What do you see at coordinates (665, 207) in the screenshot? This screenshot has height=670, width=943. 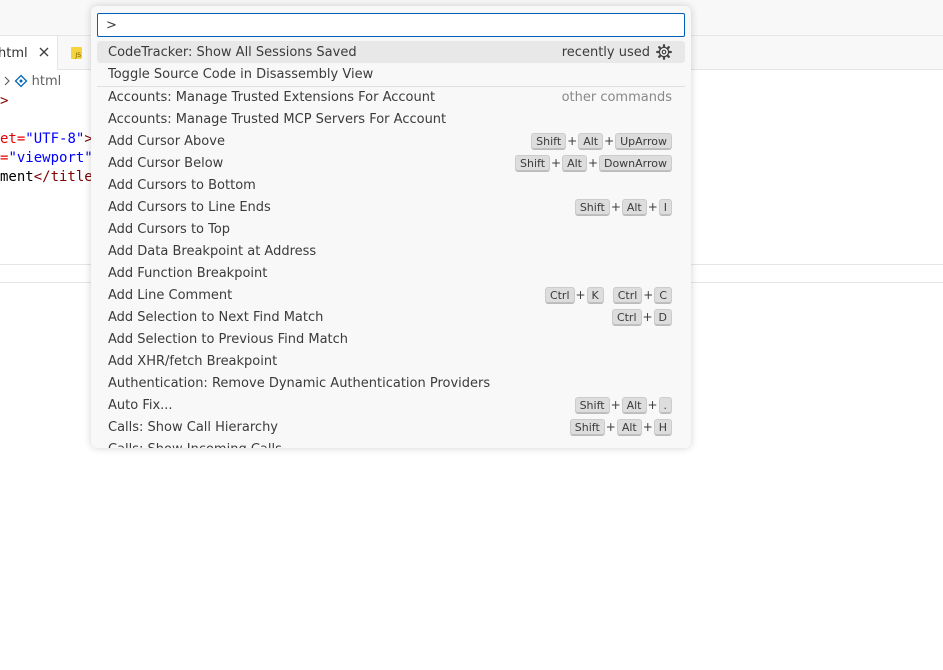 I see `key-cap: I` at bounding box center [665, 207].